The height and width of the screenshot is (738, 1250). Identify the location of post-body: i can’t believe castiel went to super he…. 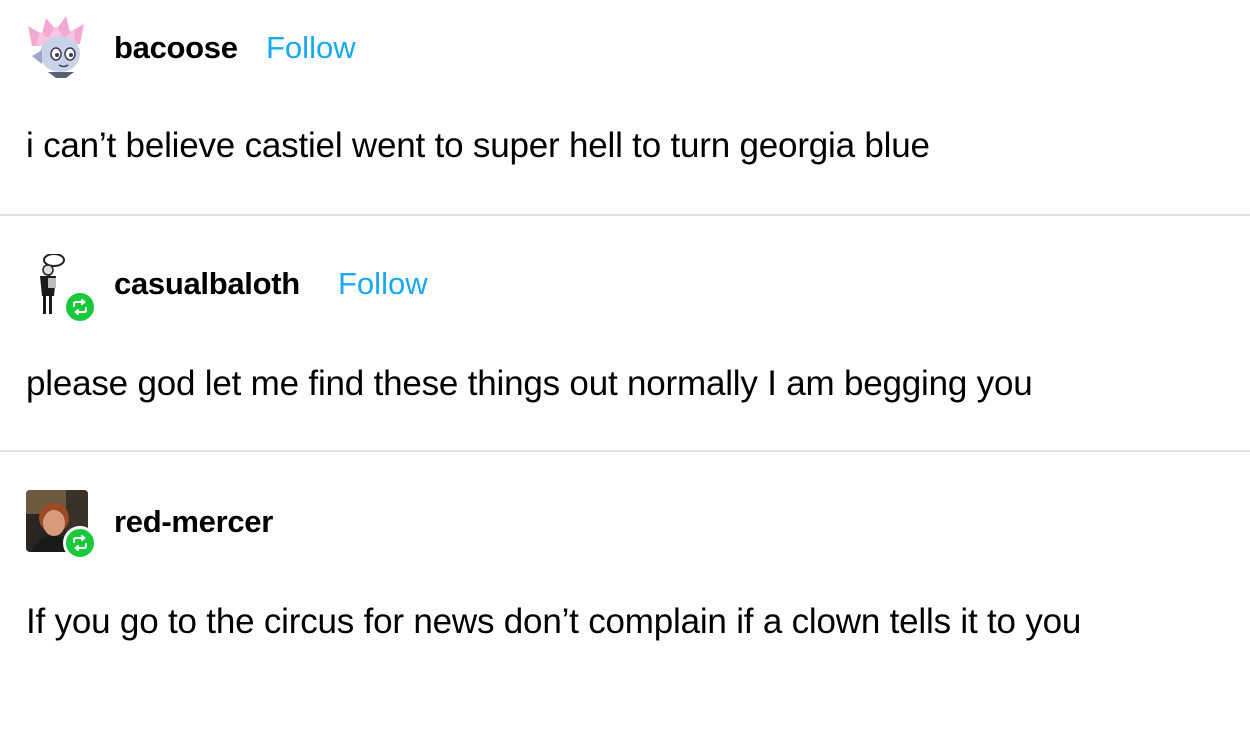
(478, 145).